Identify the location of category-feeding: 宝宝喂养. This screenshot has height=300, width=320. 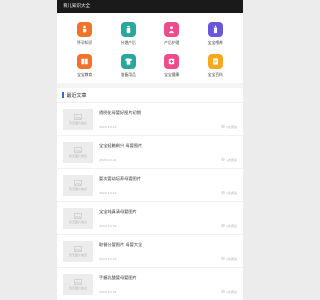
(216, 34).